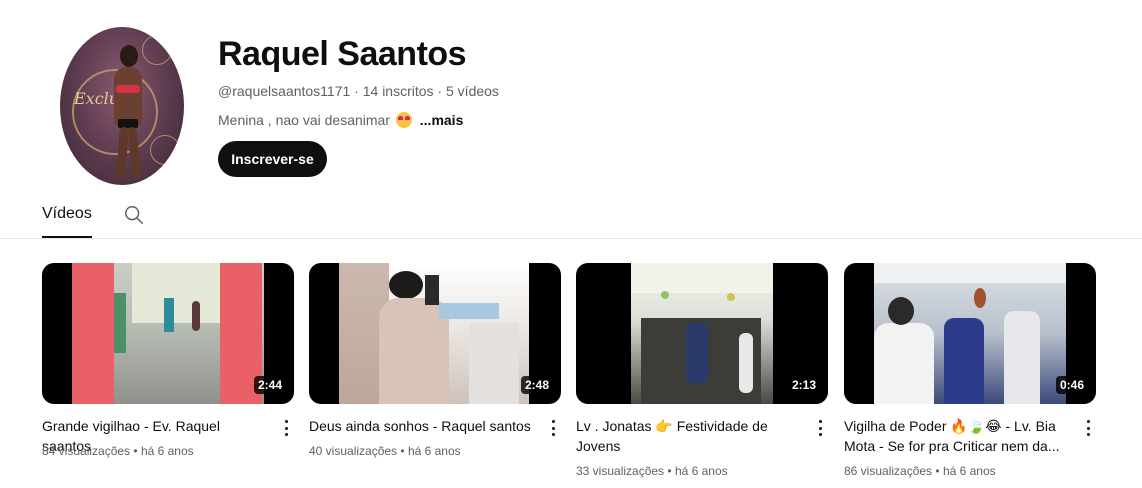 The height and width of the screenshot is (488, 1142). I want to click on more-link: ...mais, so click(442, 120).